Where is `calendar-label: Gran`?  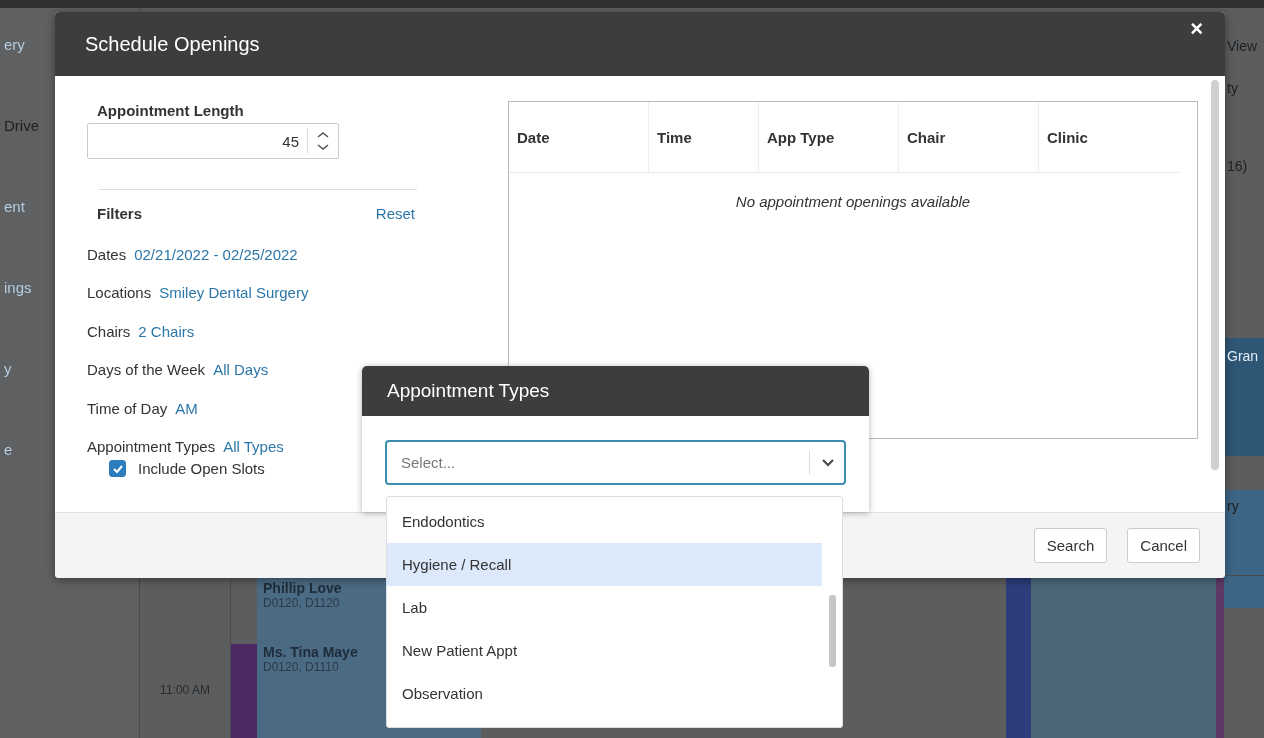
calendar-label: Gran is located at coordinates (1243, 357).